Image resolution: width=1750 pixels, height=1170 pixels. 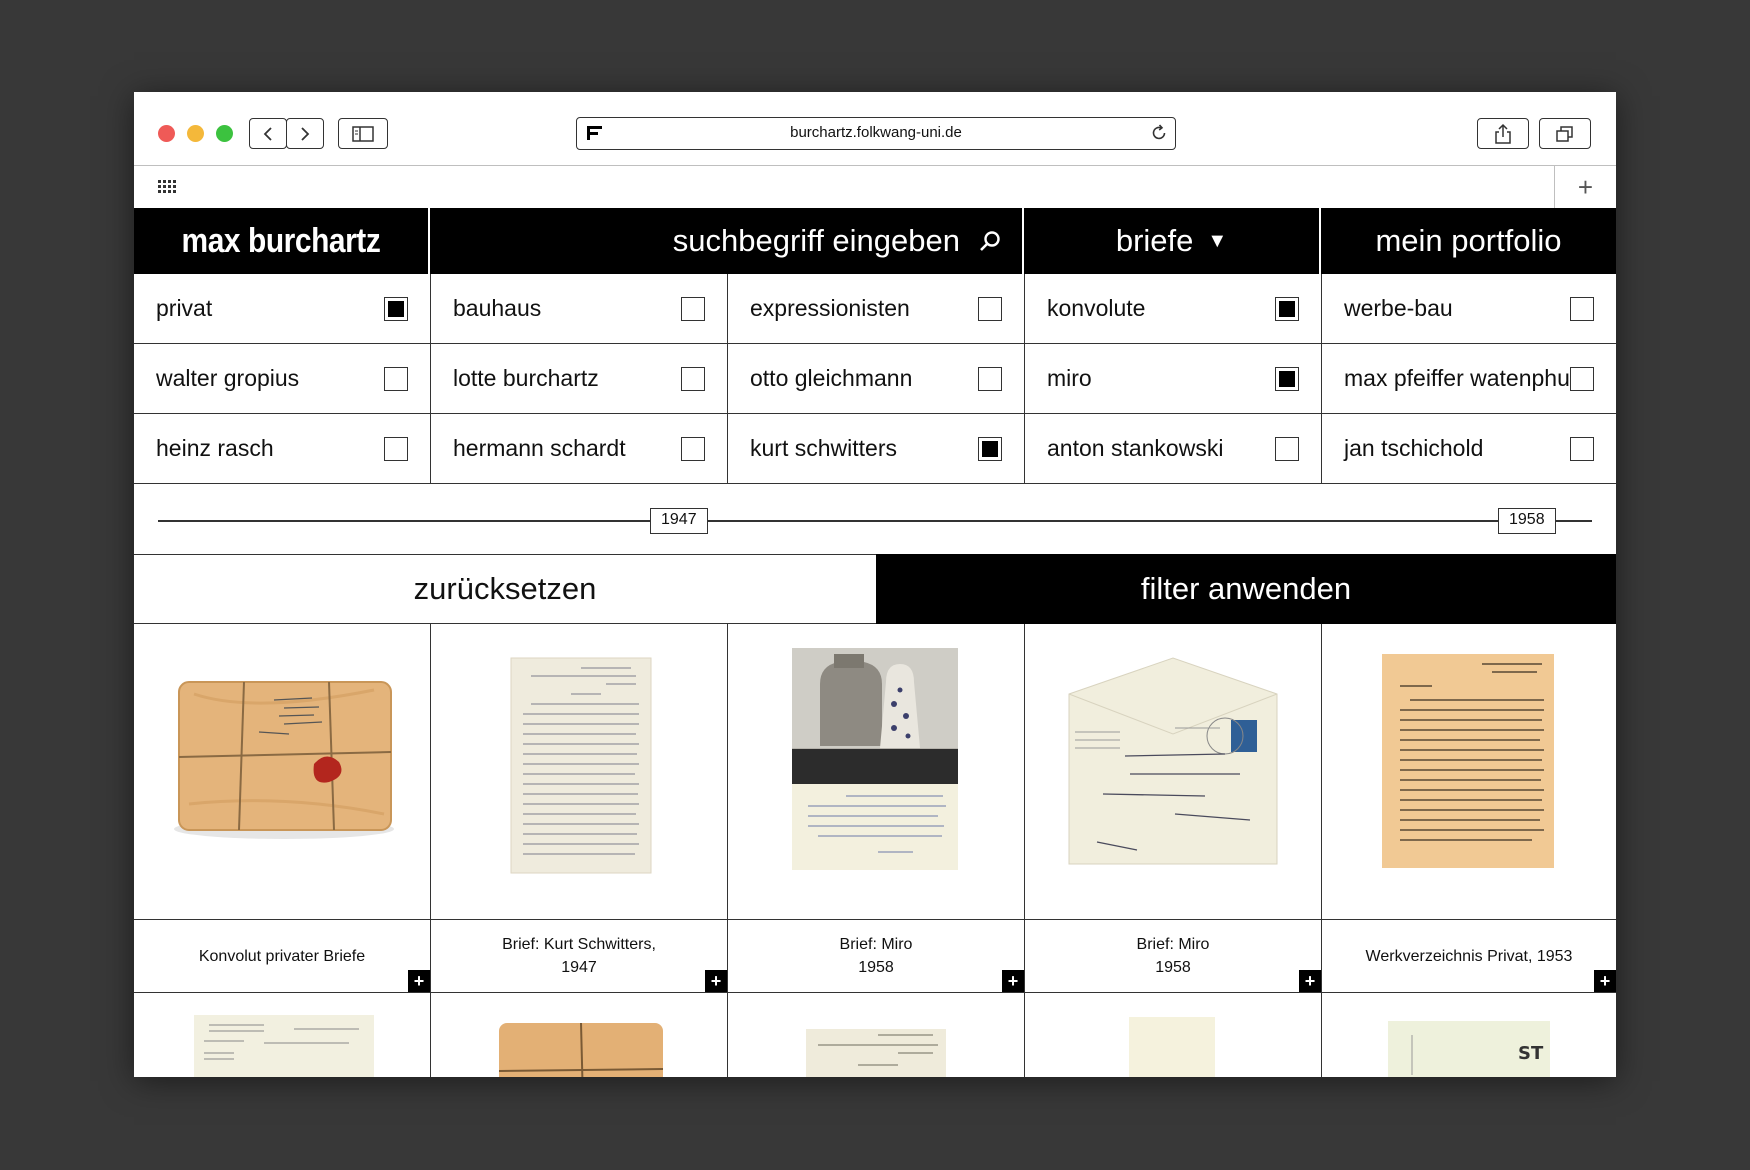 I want to click on filter-actions: zurücksetzen filter anwenden, so click(x=875, y=589).